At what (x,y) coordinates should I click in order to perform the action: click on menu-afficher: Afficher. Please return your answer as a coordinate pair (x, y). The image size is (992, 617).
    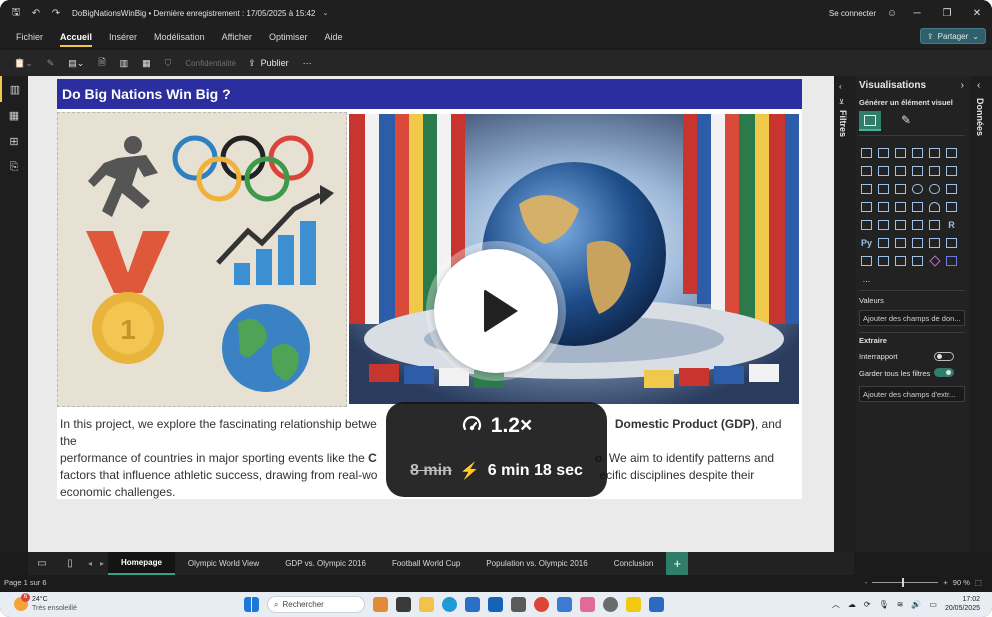
    Looking at the image, I should click on (237, 37).